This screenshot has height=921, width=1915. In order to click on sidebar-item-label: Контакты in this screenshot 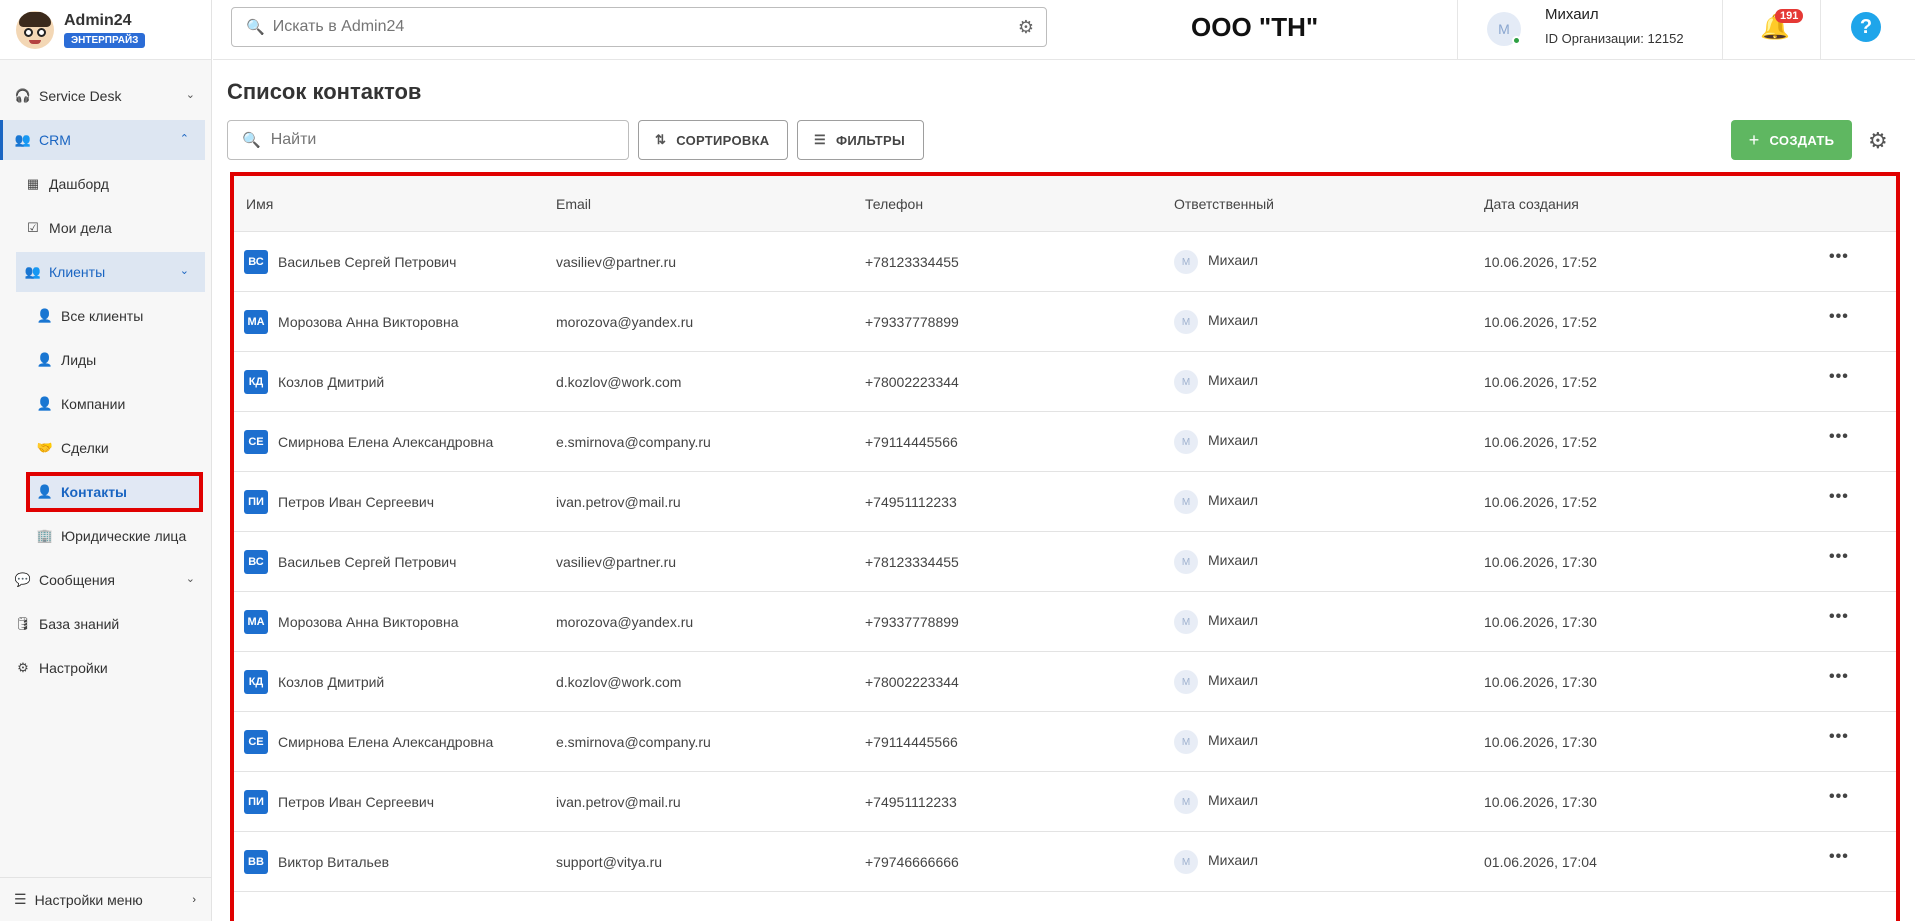, I will do `click(94, 492)`.